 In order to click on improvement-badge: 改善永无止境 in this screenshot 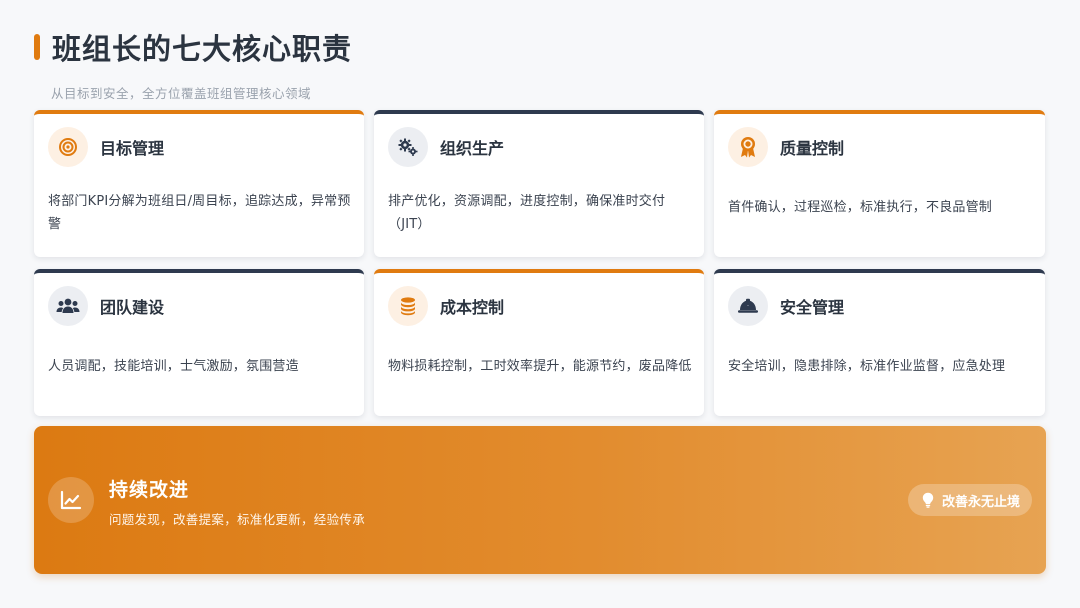, I will do `click(969, 500)`.